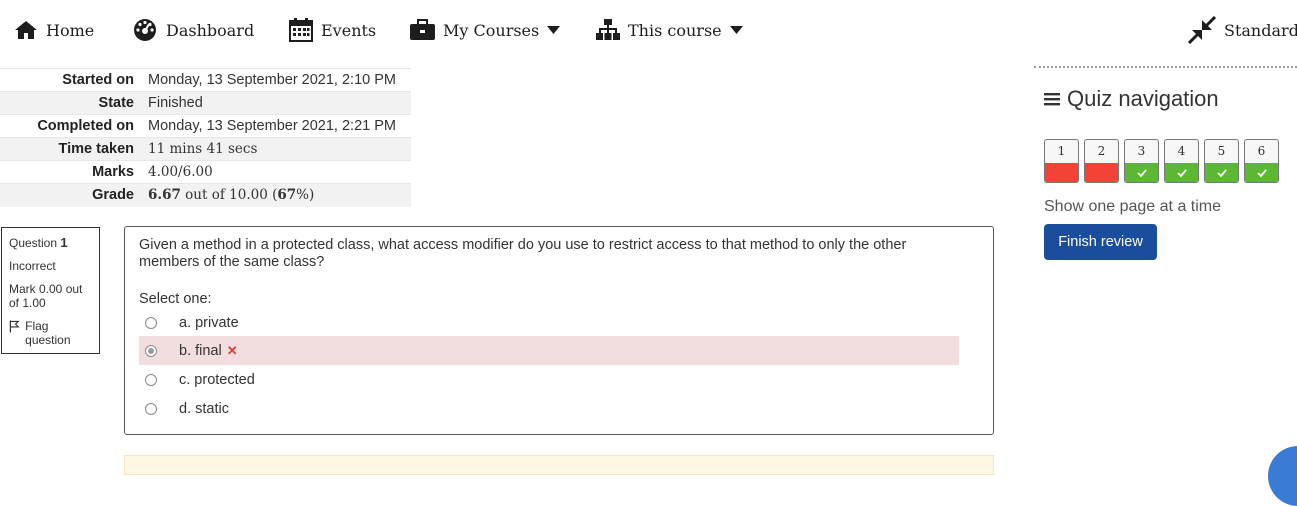 The height and width of the screenshot is (506, 1297). What do you see at coordinates (210, 30) in the screenshot?
I see `nav-dashboard-label: Dashboard` at bounding box center [210, 30].